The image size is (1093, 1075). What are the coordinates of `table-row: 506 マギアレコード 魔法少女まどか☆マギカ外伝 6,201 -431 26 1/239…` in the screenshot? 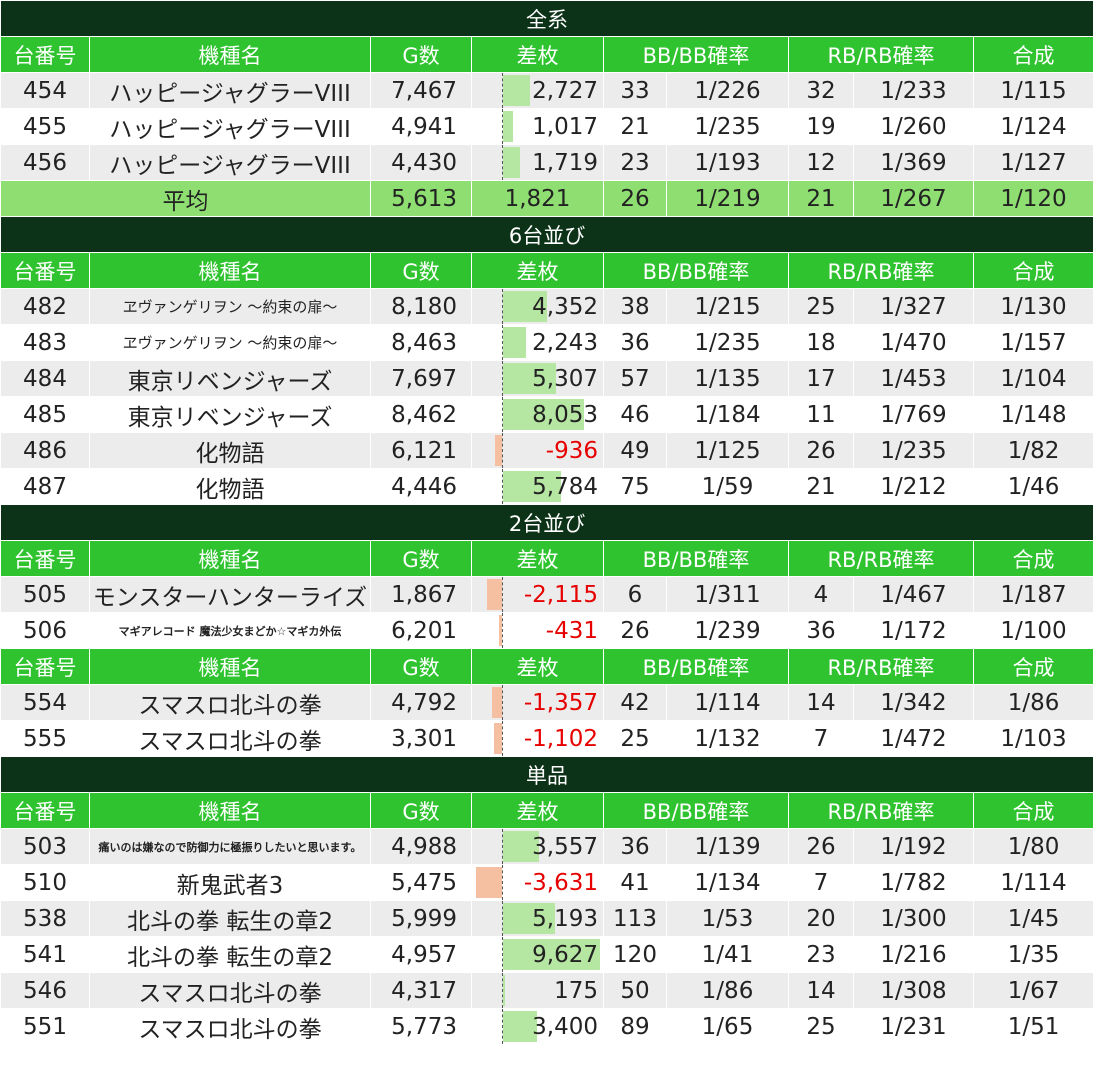 It's located at (546, 630).